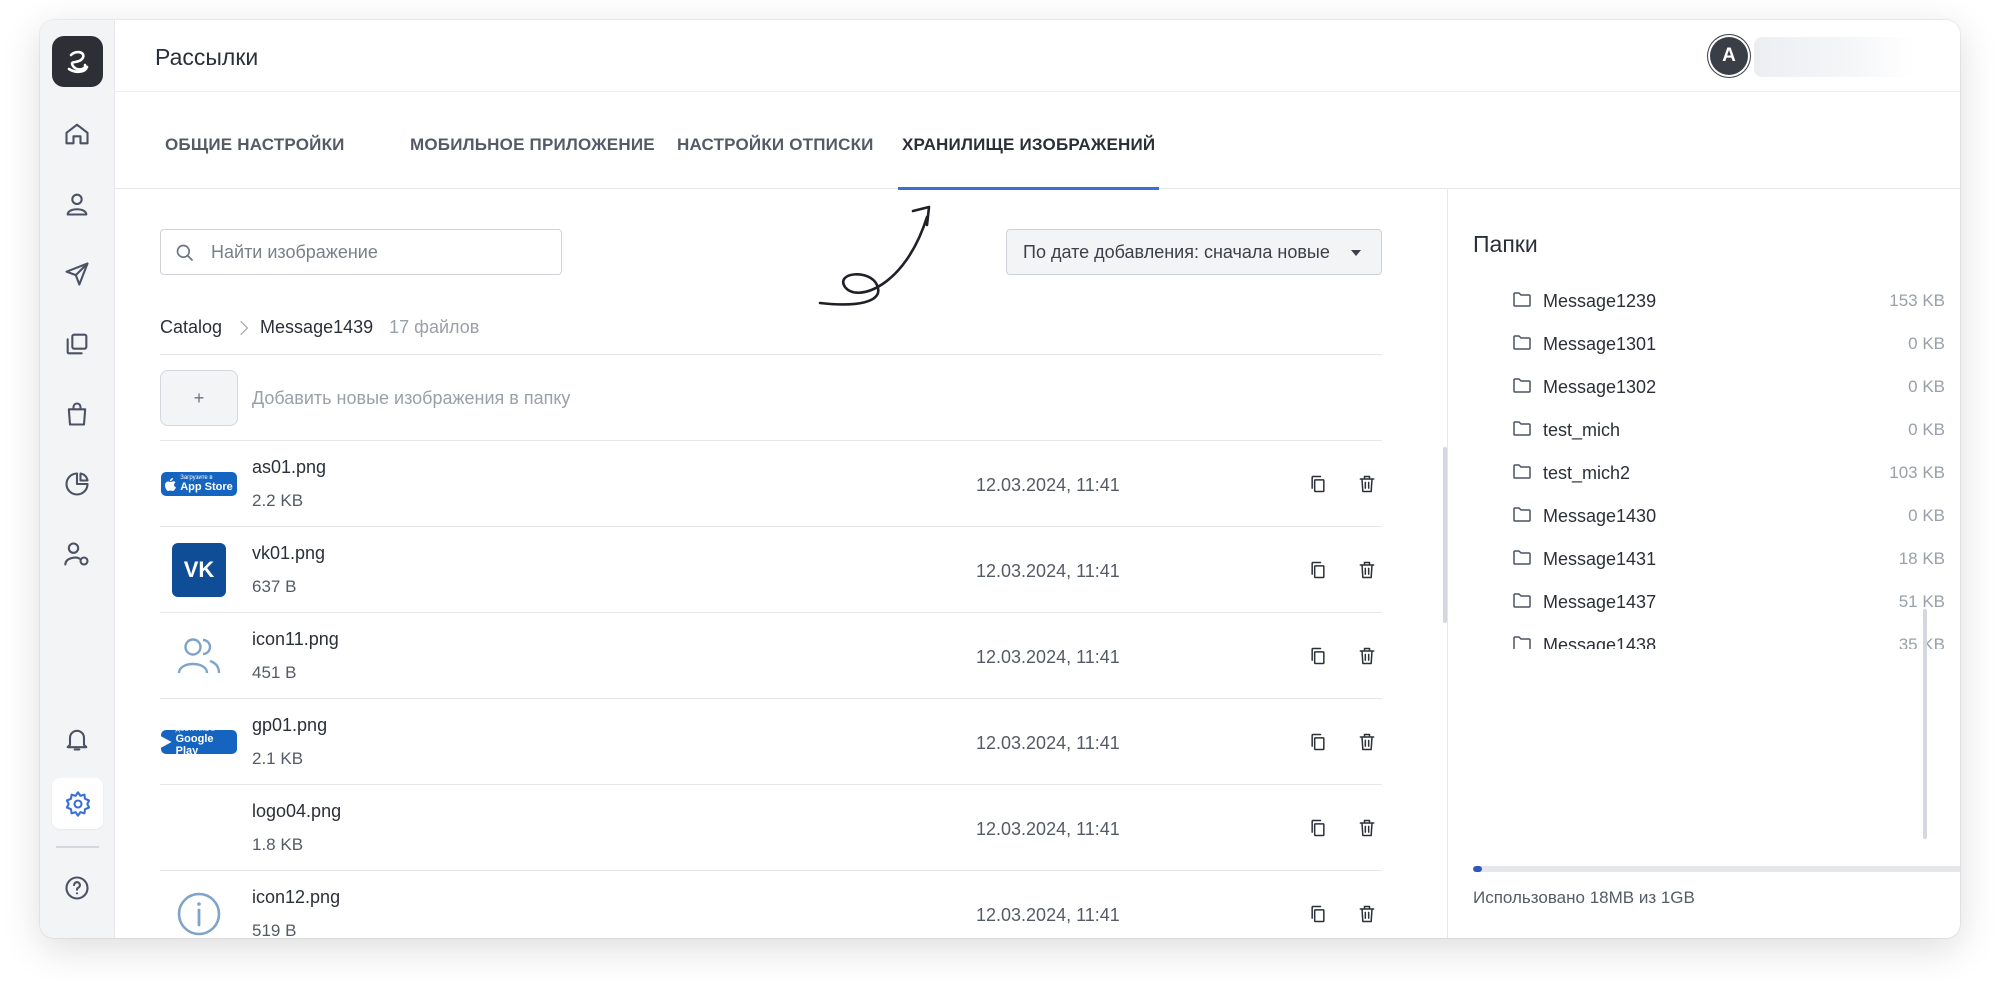  Describe the element at coordinates (199, 570) in the screenshot. I see `file-thumbnail: VK` at that location.